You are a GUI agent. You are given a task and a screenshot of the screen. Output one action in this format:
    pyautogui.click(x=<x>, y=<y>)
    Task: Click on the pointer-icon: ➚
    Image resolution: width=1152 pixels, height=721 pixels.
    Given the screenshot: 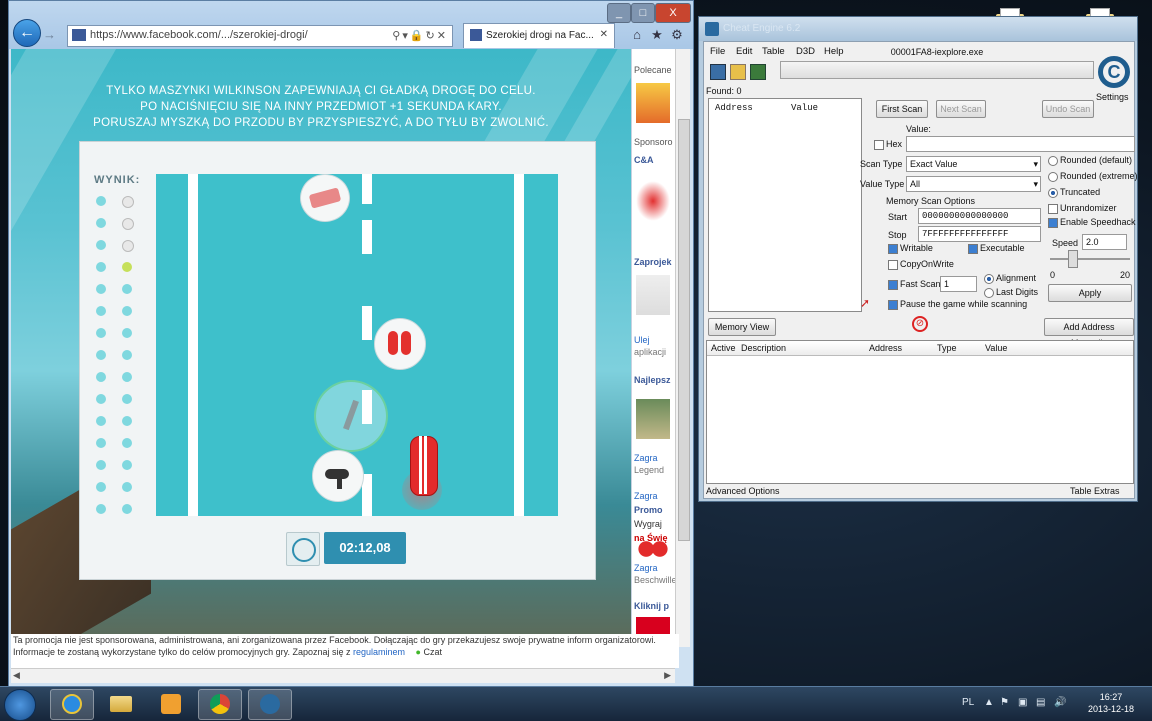 What is the action you would take?
    pyautogui.click(x=865, y=303)
    